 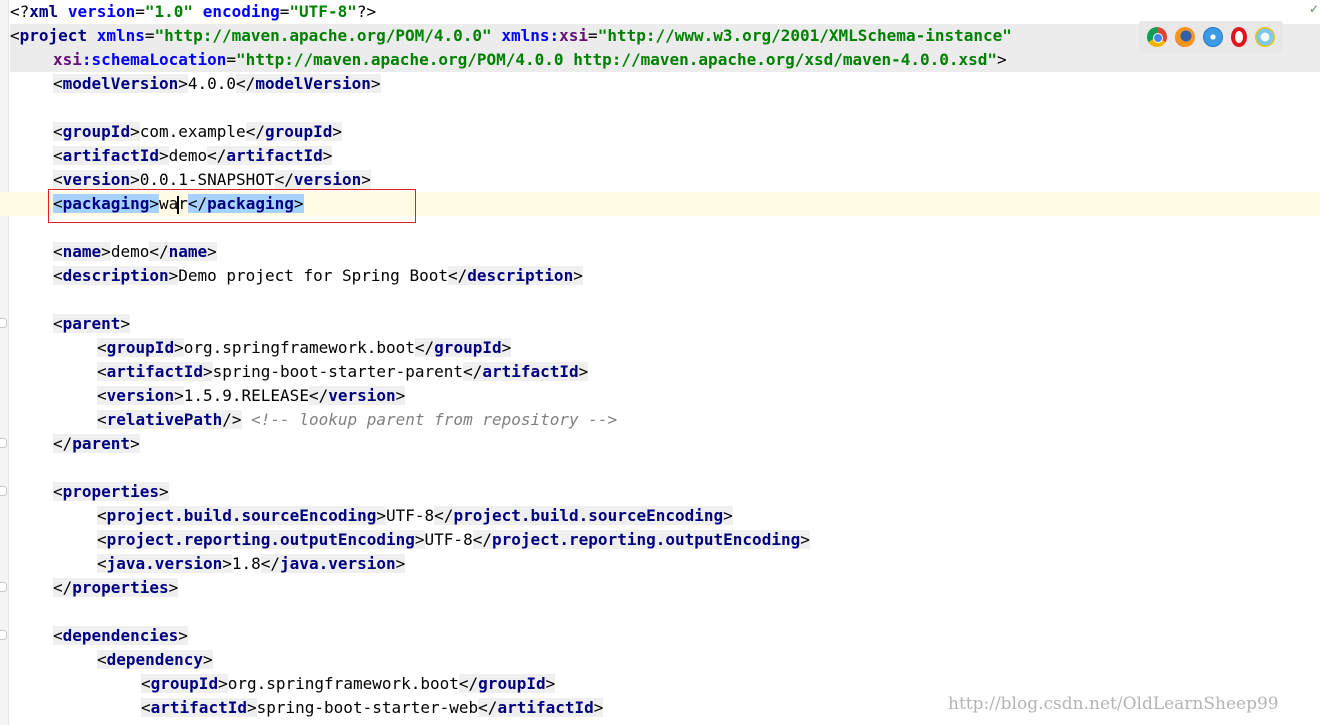 What do you see at coordinates (1002, 59) in the screenshot?
I see `punct: >` at bounding box center [1002, 59].